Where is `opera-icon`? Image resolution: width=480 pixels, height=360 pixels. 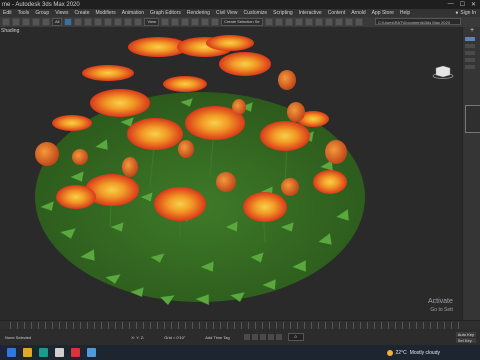 opera-icon is located at coordinates (75, 352).